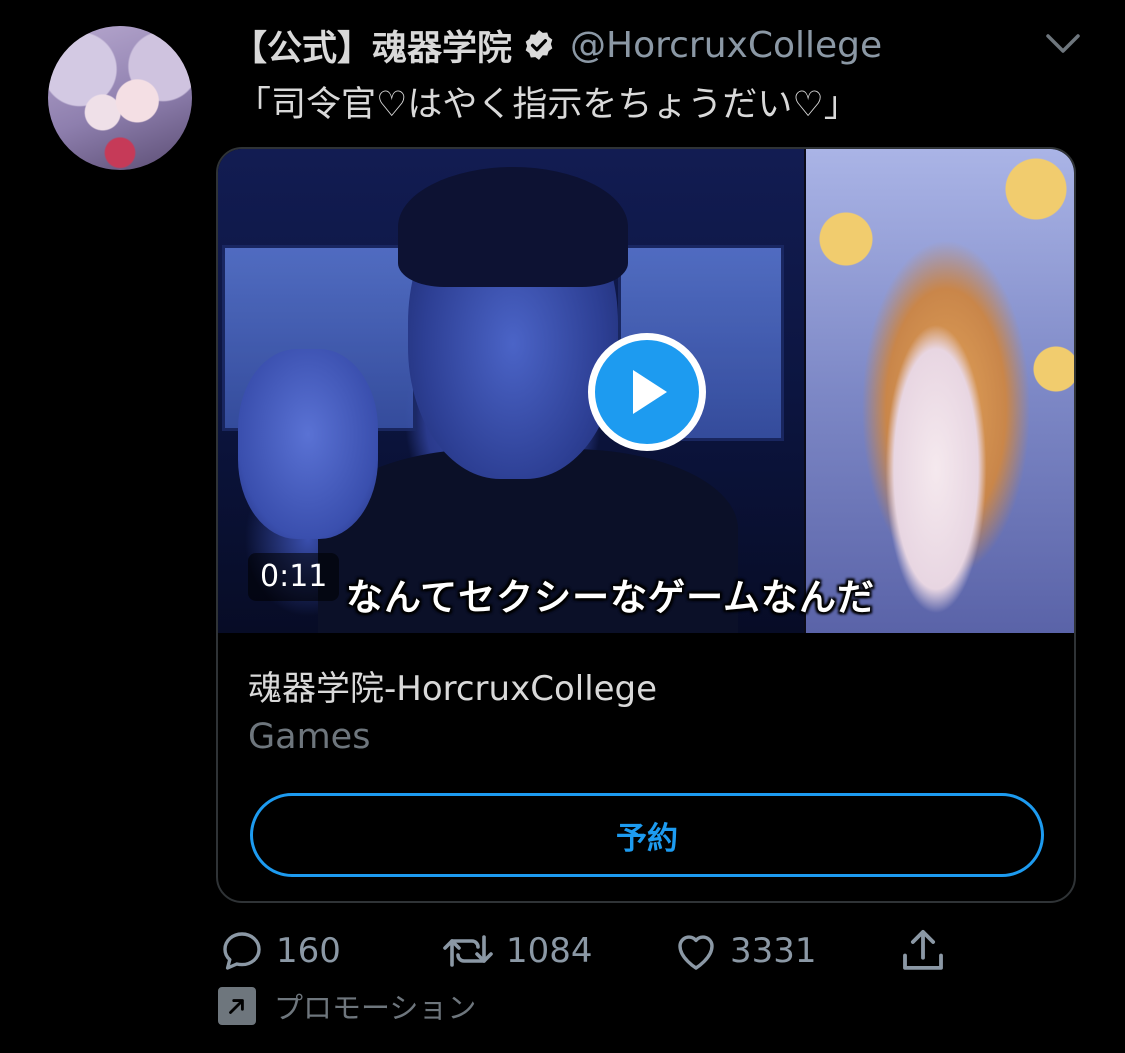 This screenshot has height=1053, width=1125. Describe the element at coordinates (549, 951) in the screenshot. I see `retweet-count: 1084` at that location.